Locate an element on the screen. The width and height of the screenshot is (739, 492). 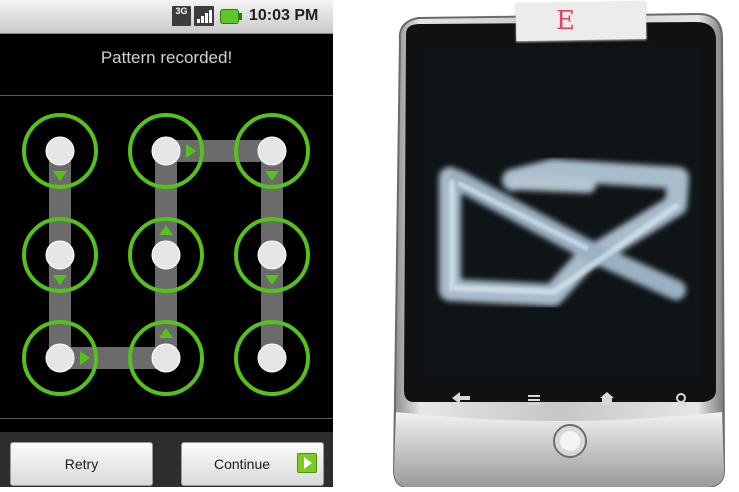
tape-strip is located at coordinates (581, 21).